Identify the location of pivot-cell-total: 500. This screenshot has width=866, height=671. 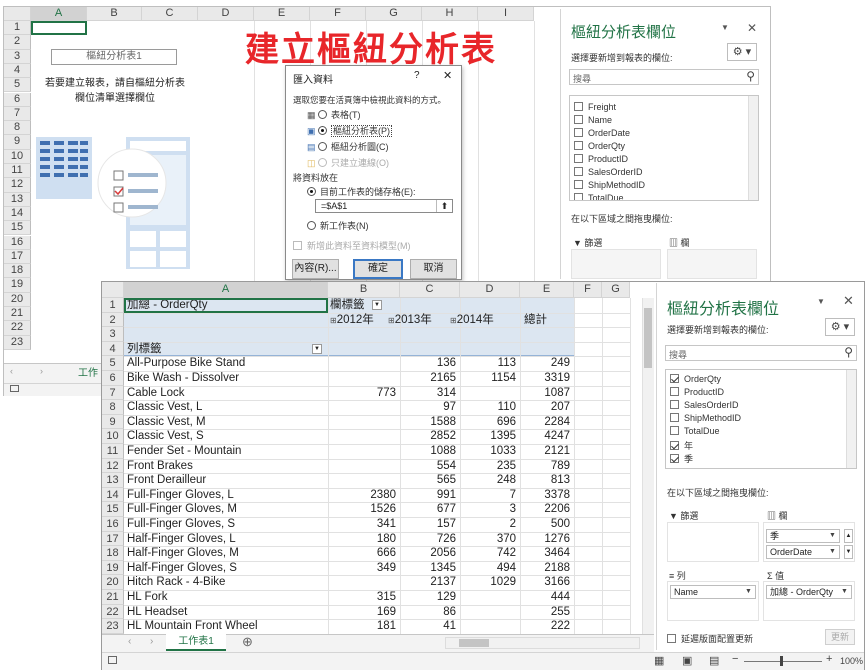
(545, 524).